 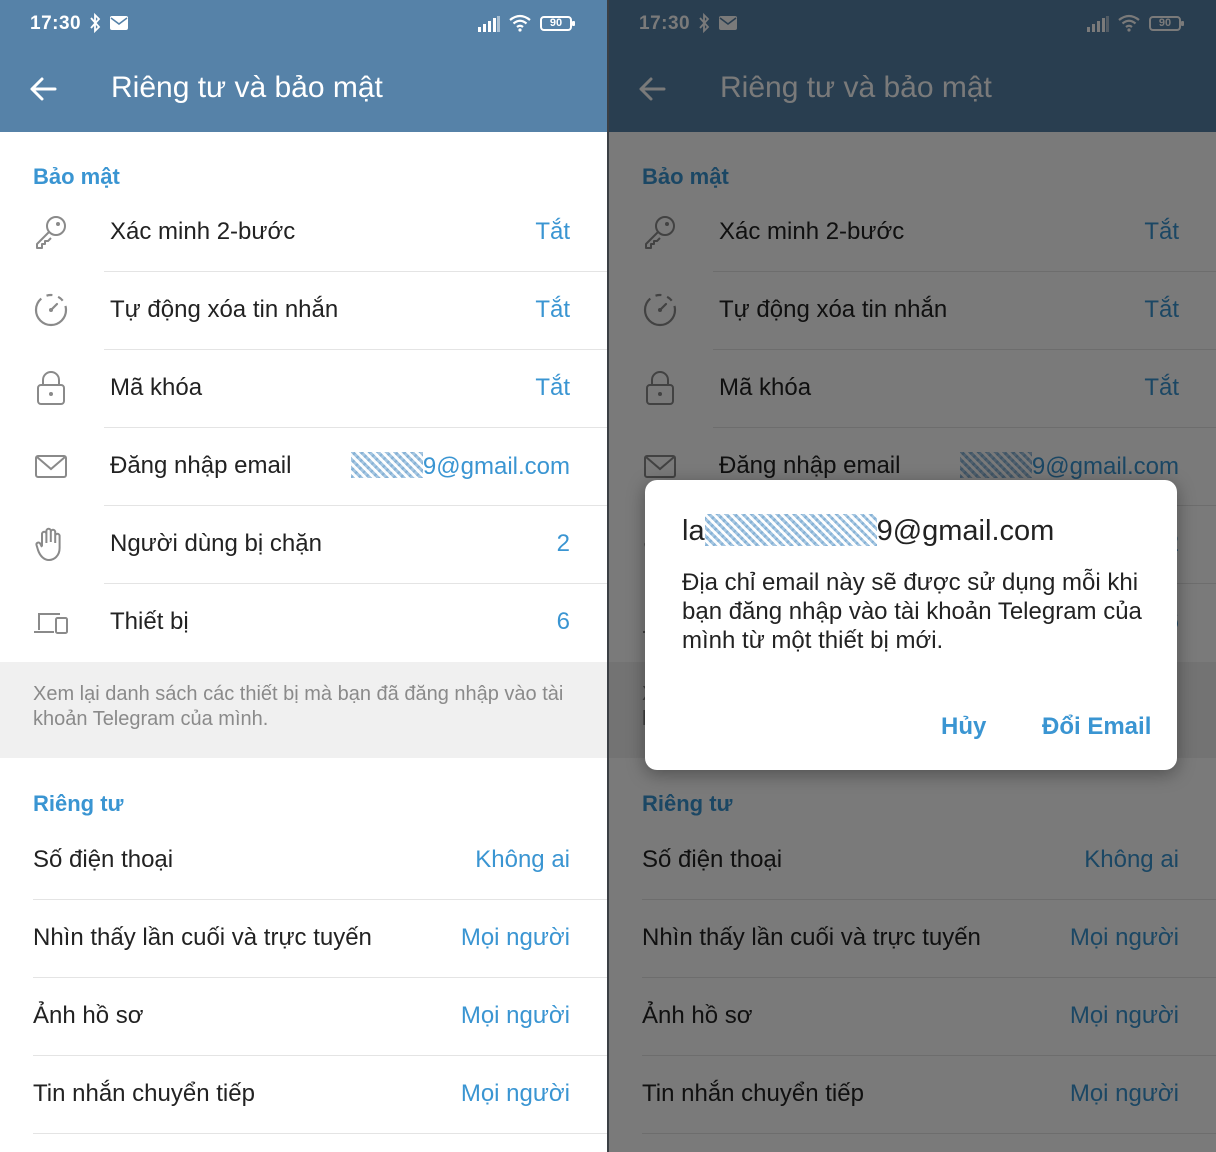 What do you see at coordinates (693, 531) in the screenshot?
I see `dialog-email-prefix: la` at bounding box center [693, 531].